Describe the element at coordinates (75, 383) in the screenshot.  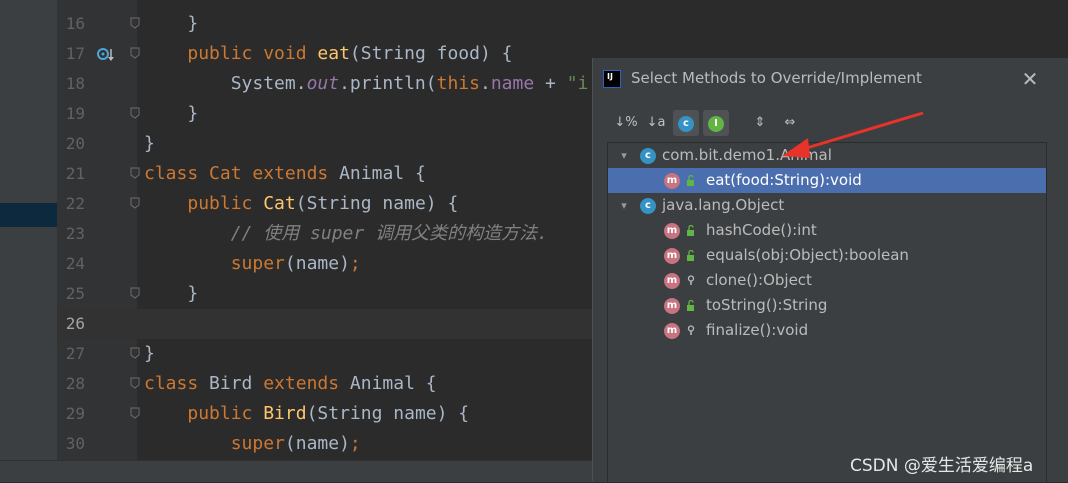
I see `line-number: 28` at that location.